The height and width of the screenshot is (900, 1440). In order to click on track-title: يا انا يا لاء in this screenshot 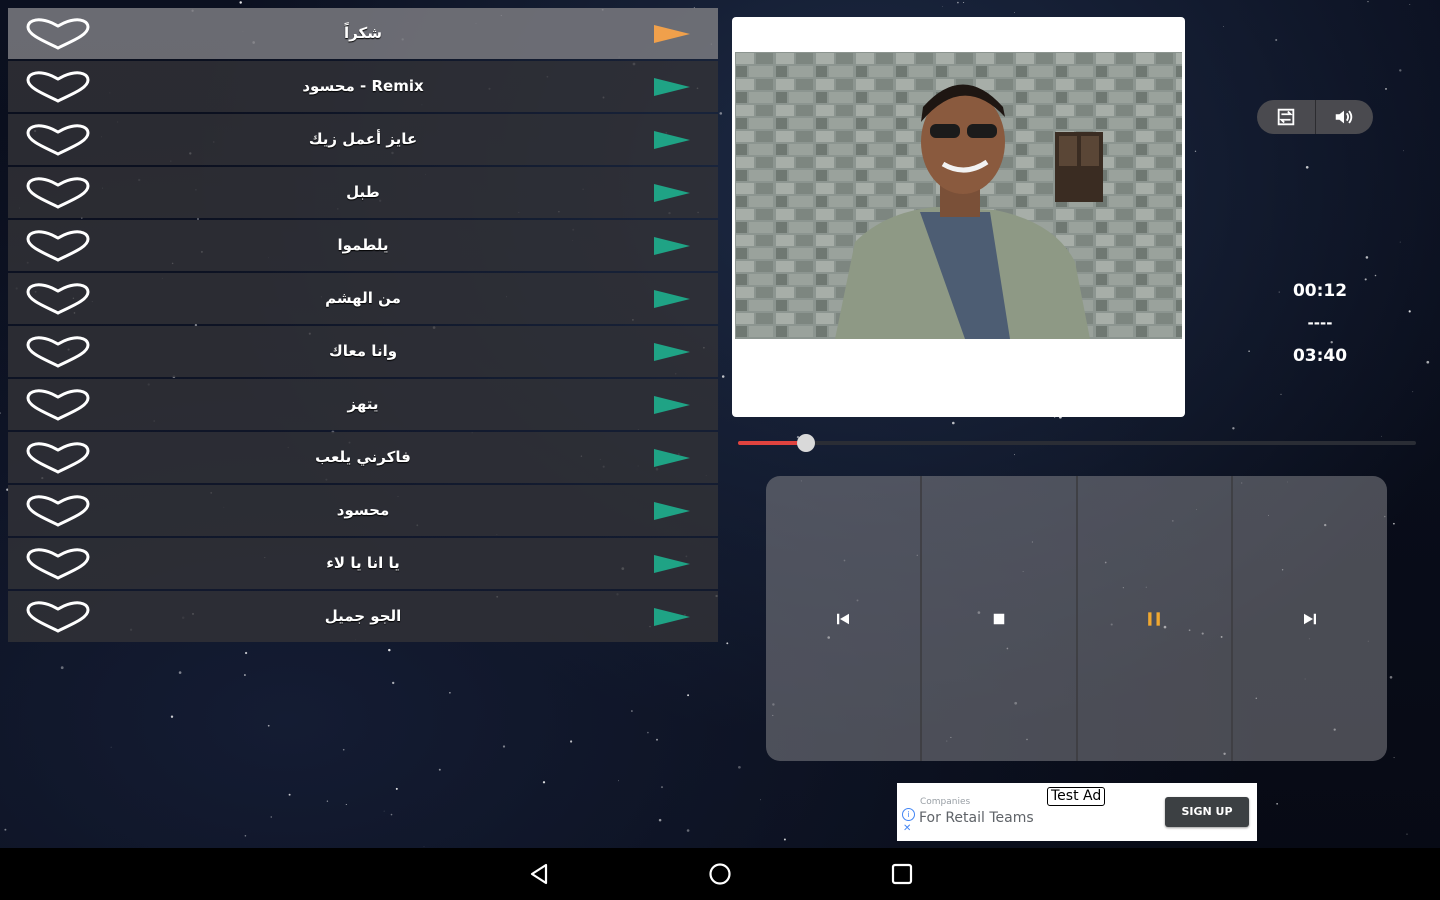, I will do `click(363, 563)`.